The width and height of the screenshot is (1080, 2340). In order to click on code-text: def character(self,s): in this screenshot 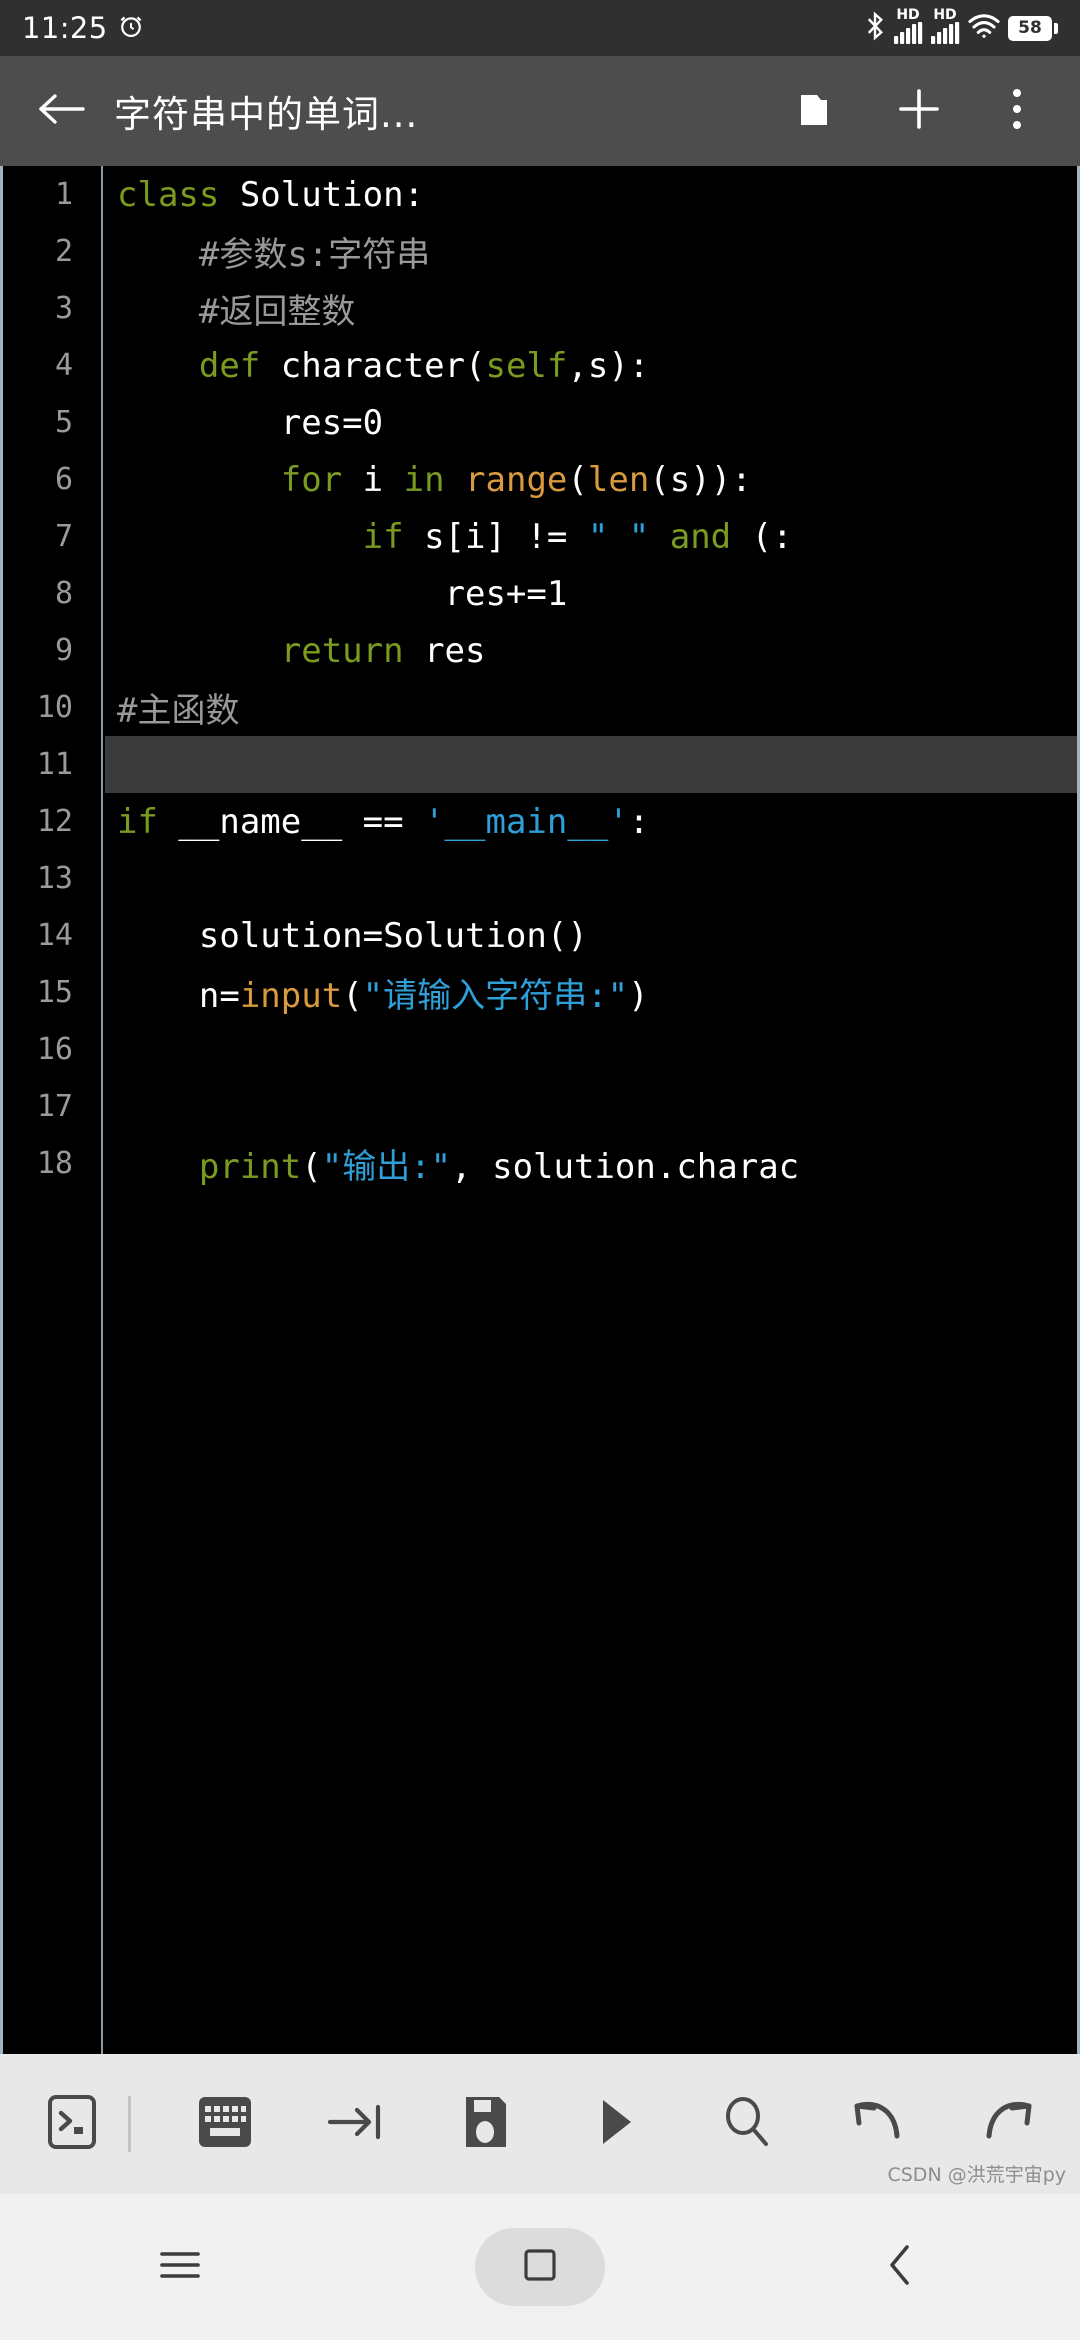, I will do `click(372, 366)`.